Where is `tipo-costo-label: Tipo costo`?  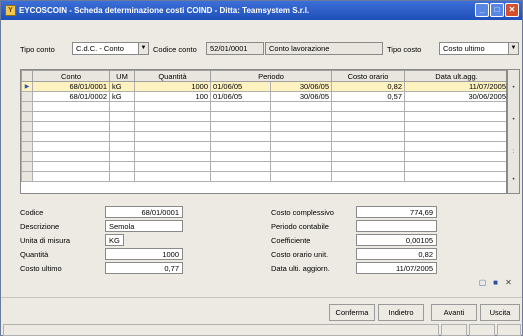 tipo-costo-label: Tipo costo is located at coordinates (404, 49).